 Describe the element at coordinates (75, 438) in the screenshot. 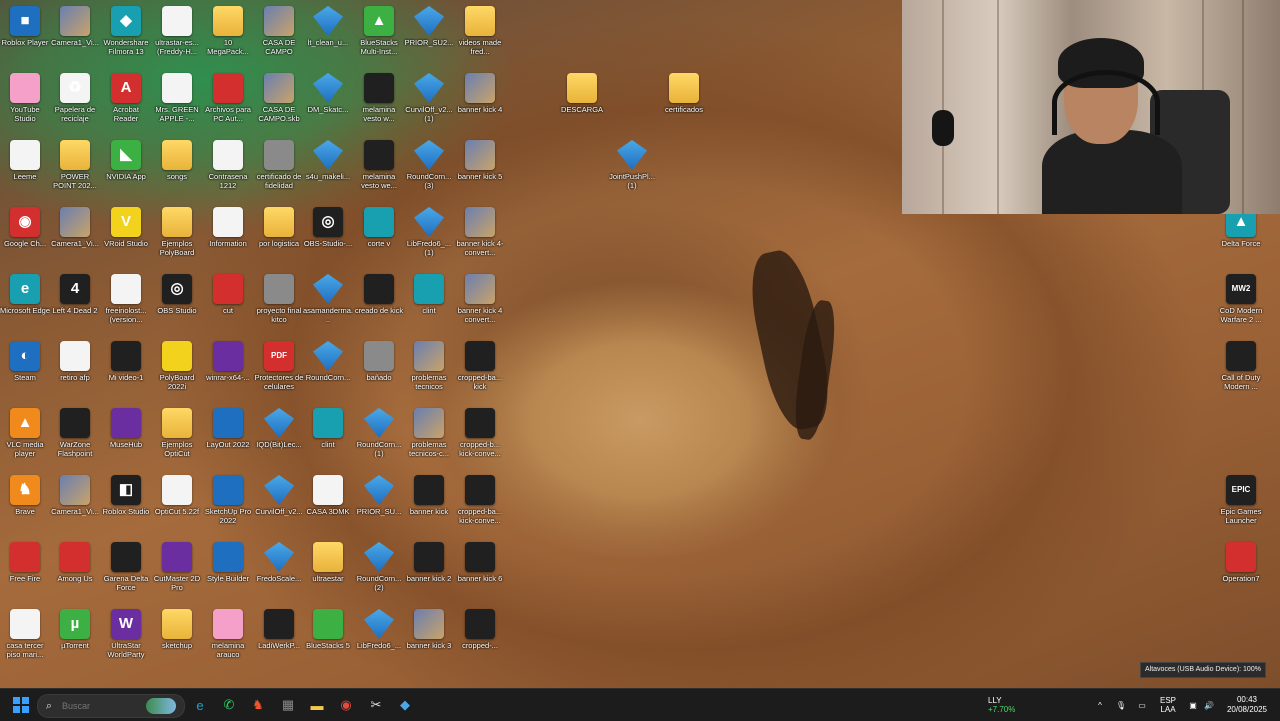

I see `desktop-icon: WarZone Flashpoint` at that location.